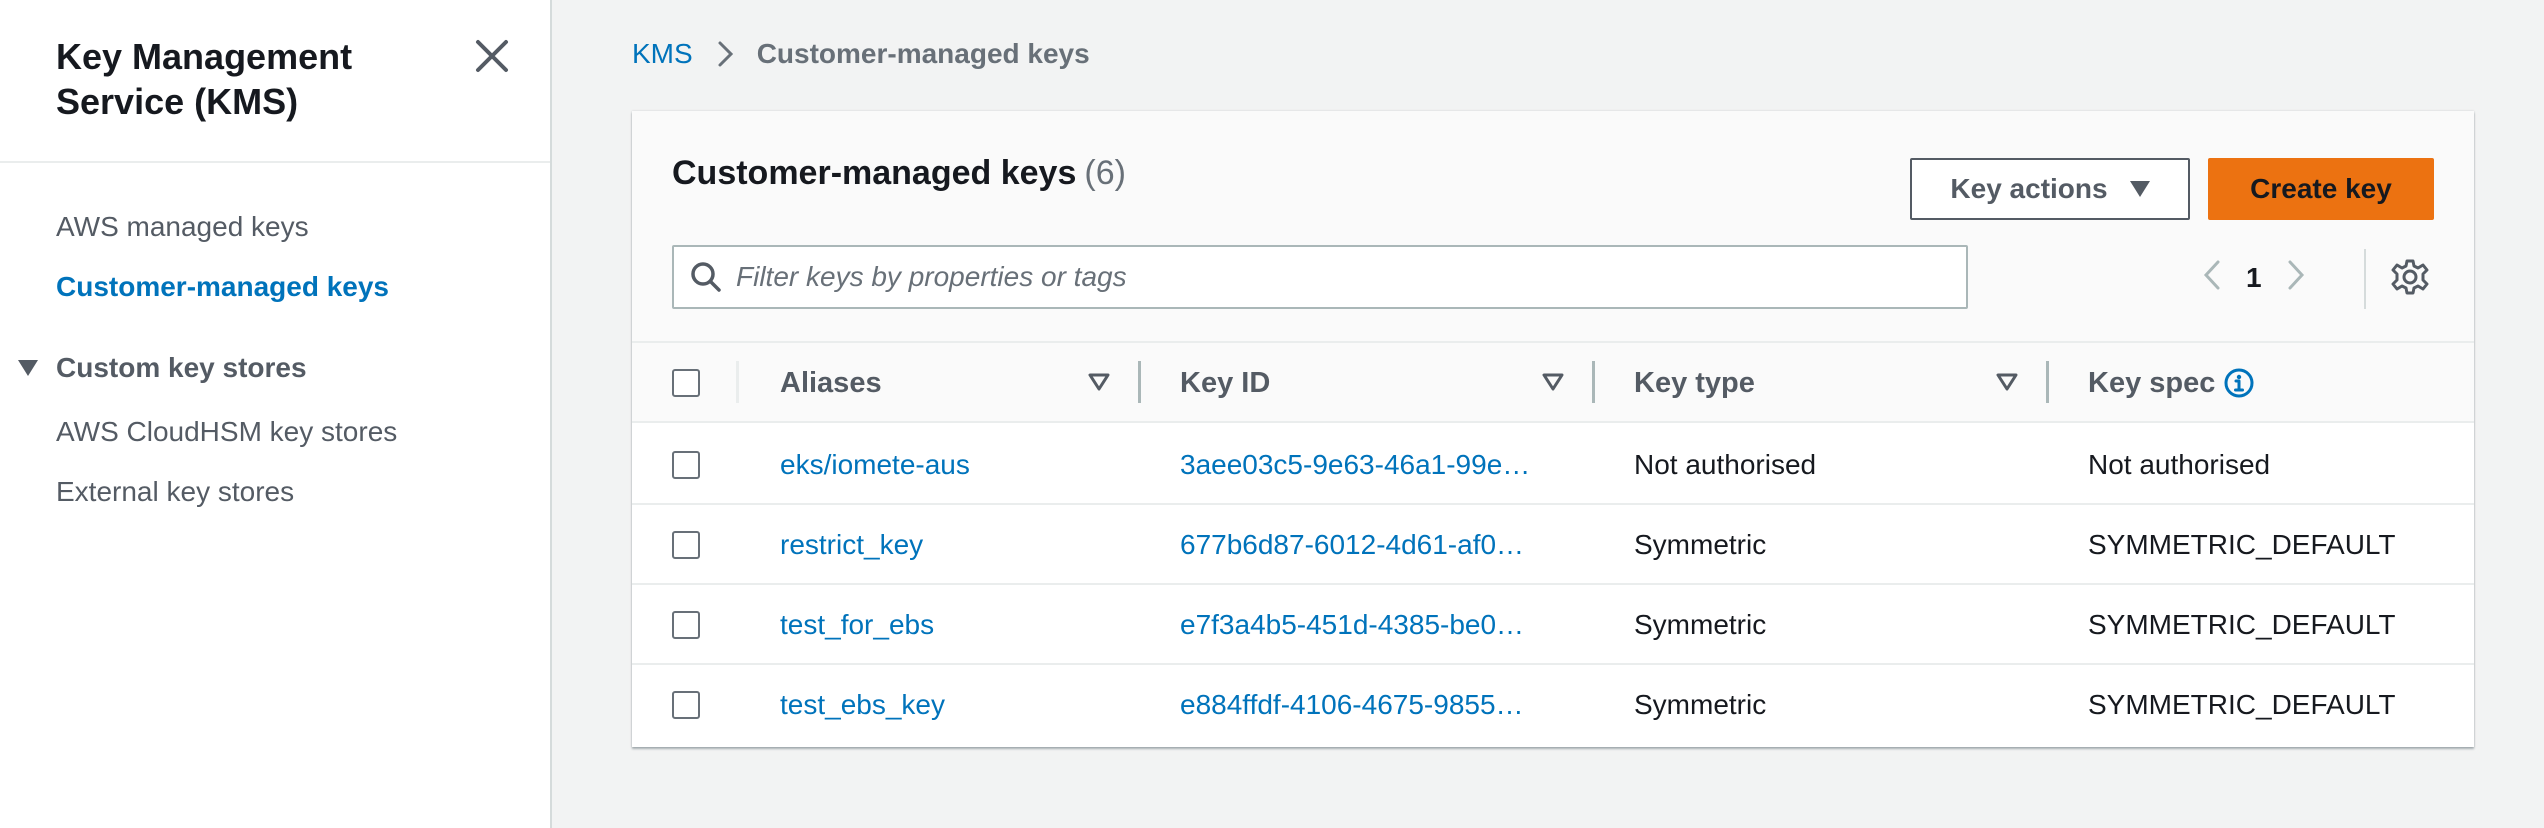  What do you see at coordinates (1105, 173) in the screenshot?
I see `key-count: (6)` at bounding box center [1105, 173].